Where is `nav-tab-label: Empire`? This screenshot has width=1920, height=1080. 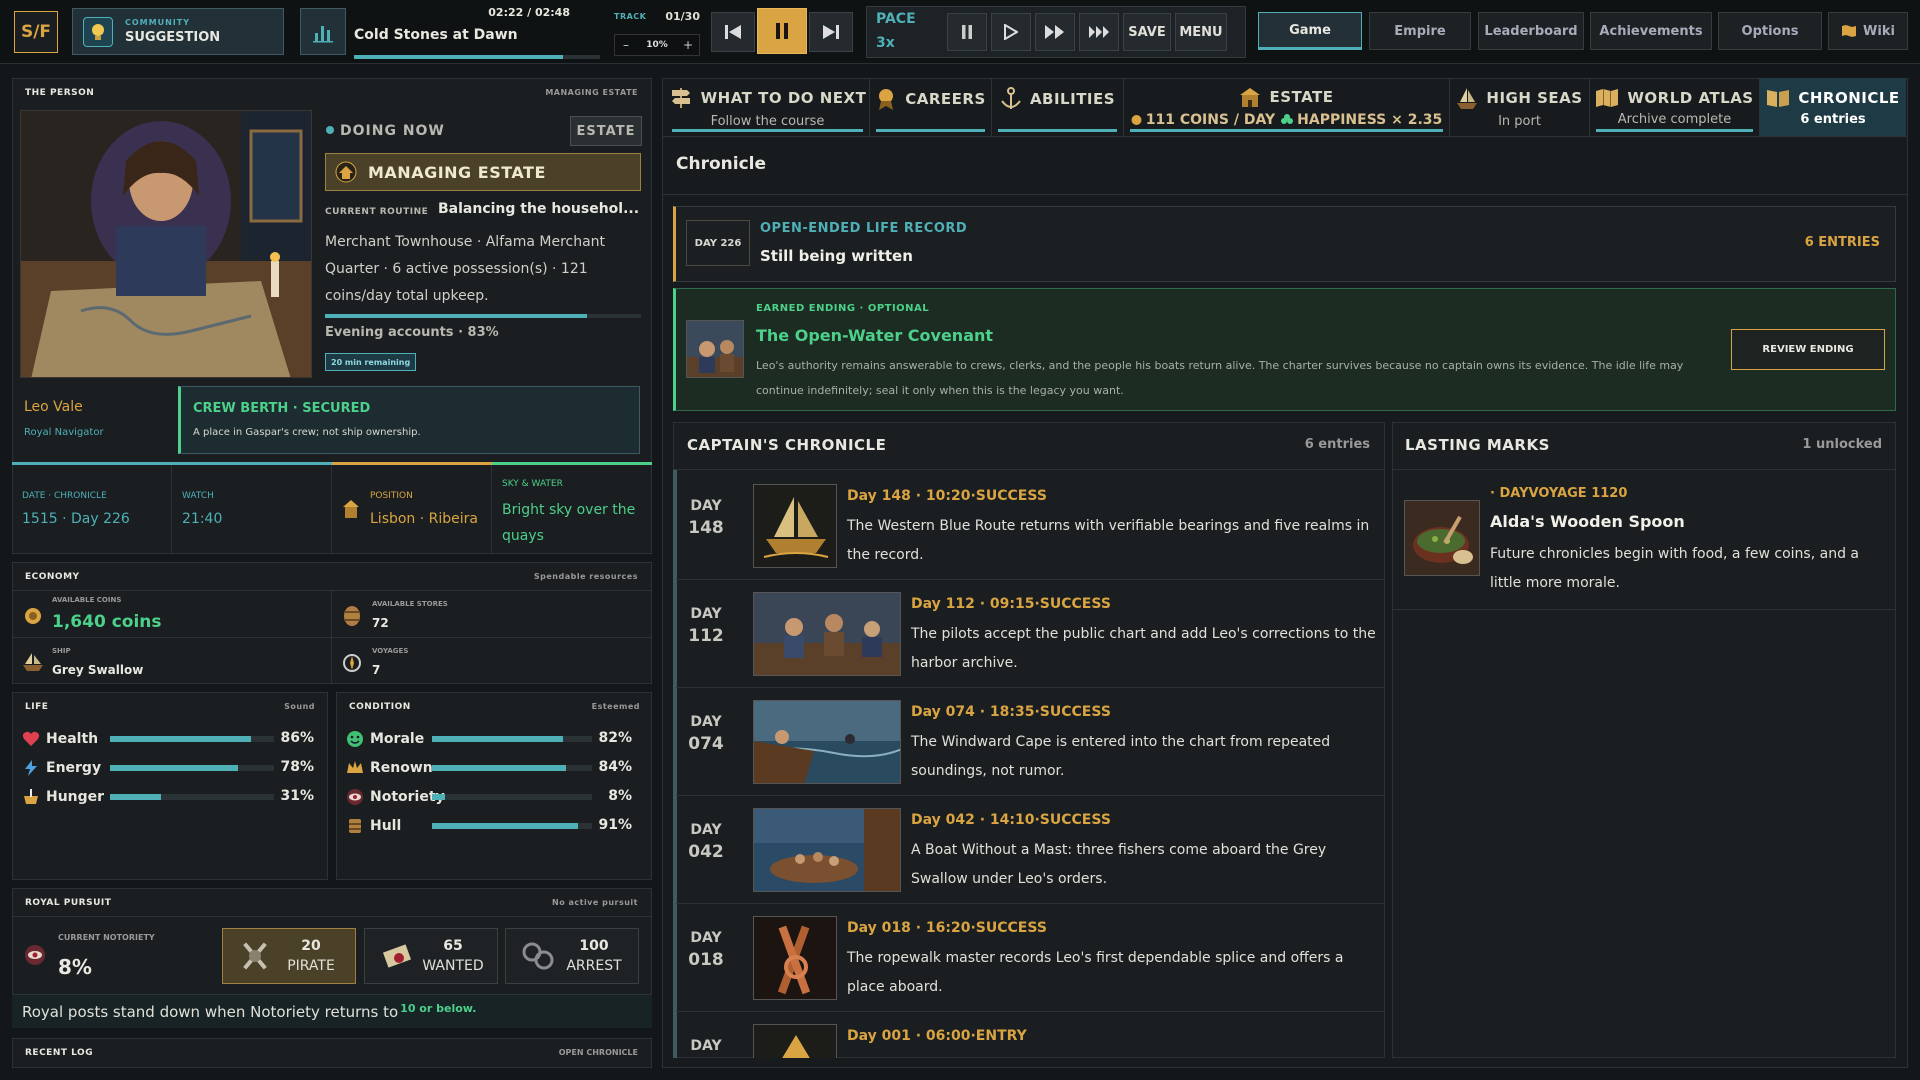
nav-tab-label: Empire is located at coordinates (1420, 31).